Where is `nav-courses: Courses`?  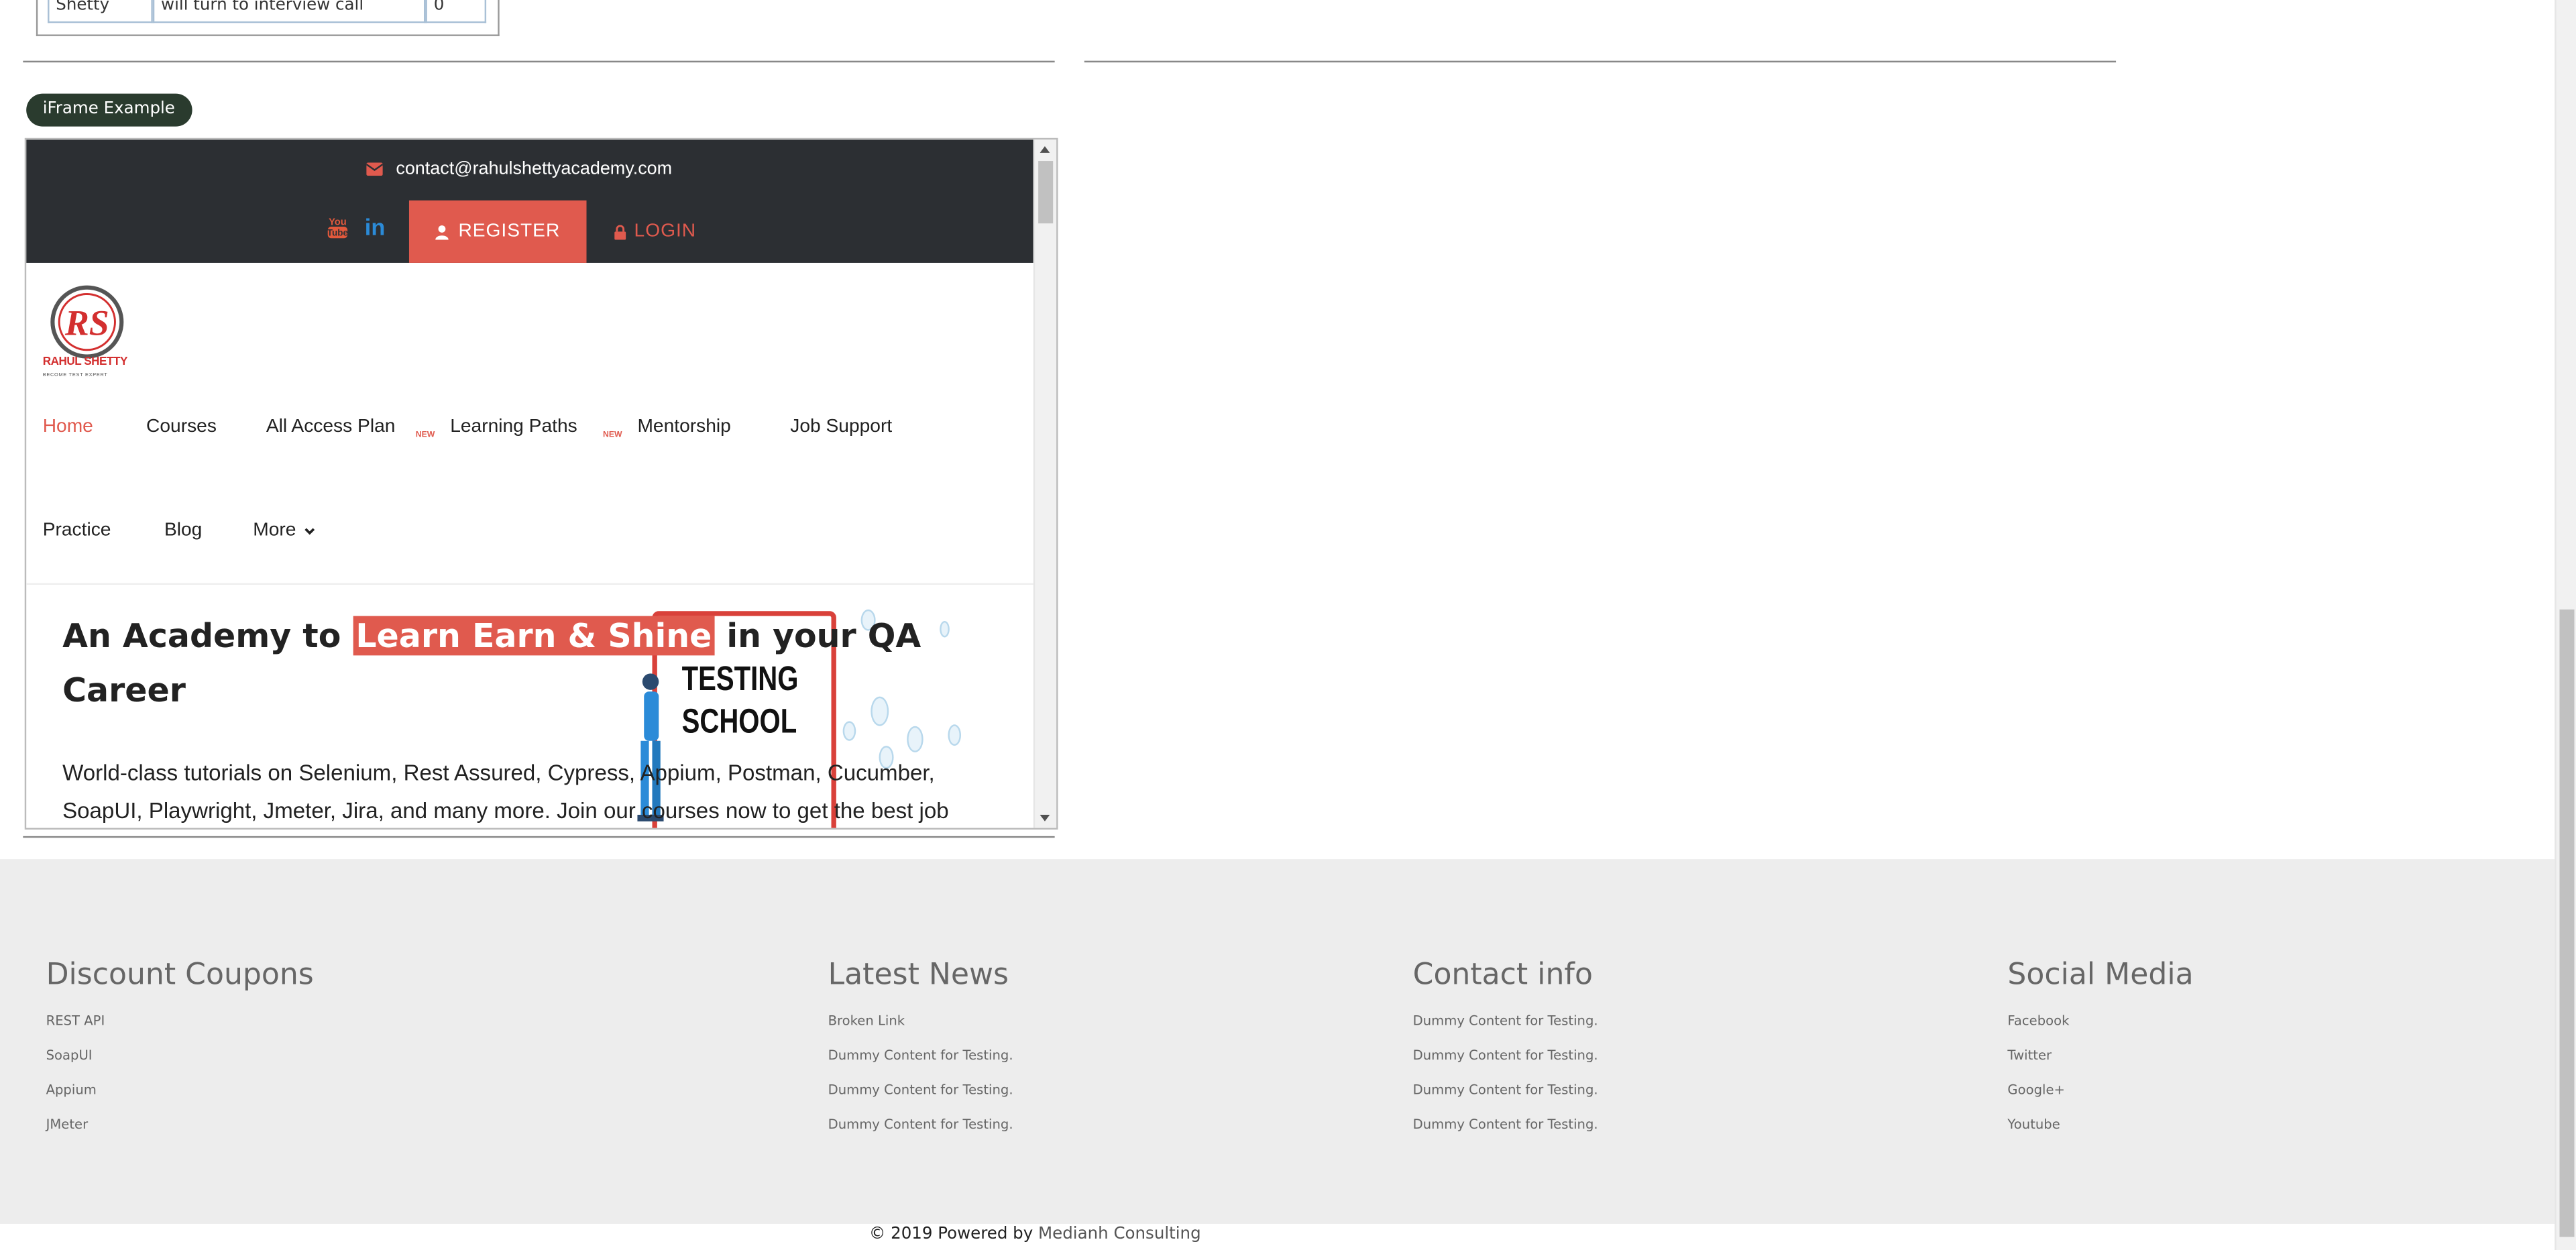 nav-courses: Courses is located at coordinates (181, 427).